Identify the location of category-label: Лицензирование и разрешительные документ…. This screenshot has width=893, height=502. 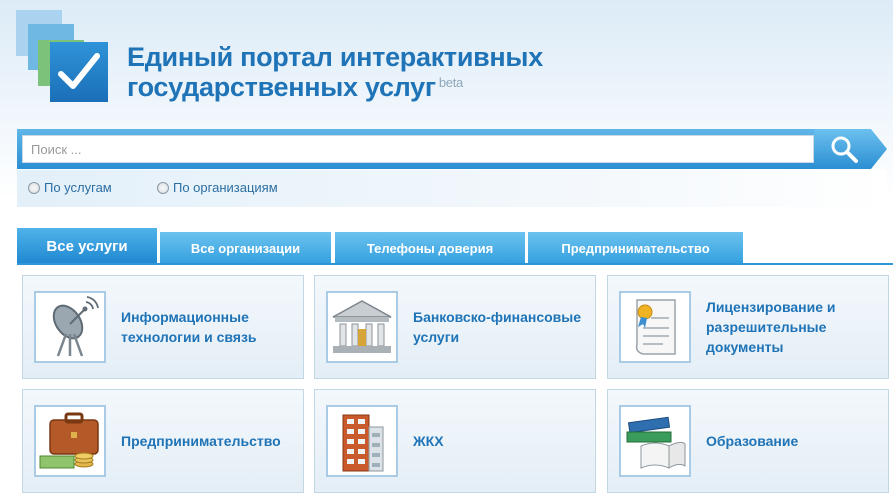
(771, 327).